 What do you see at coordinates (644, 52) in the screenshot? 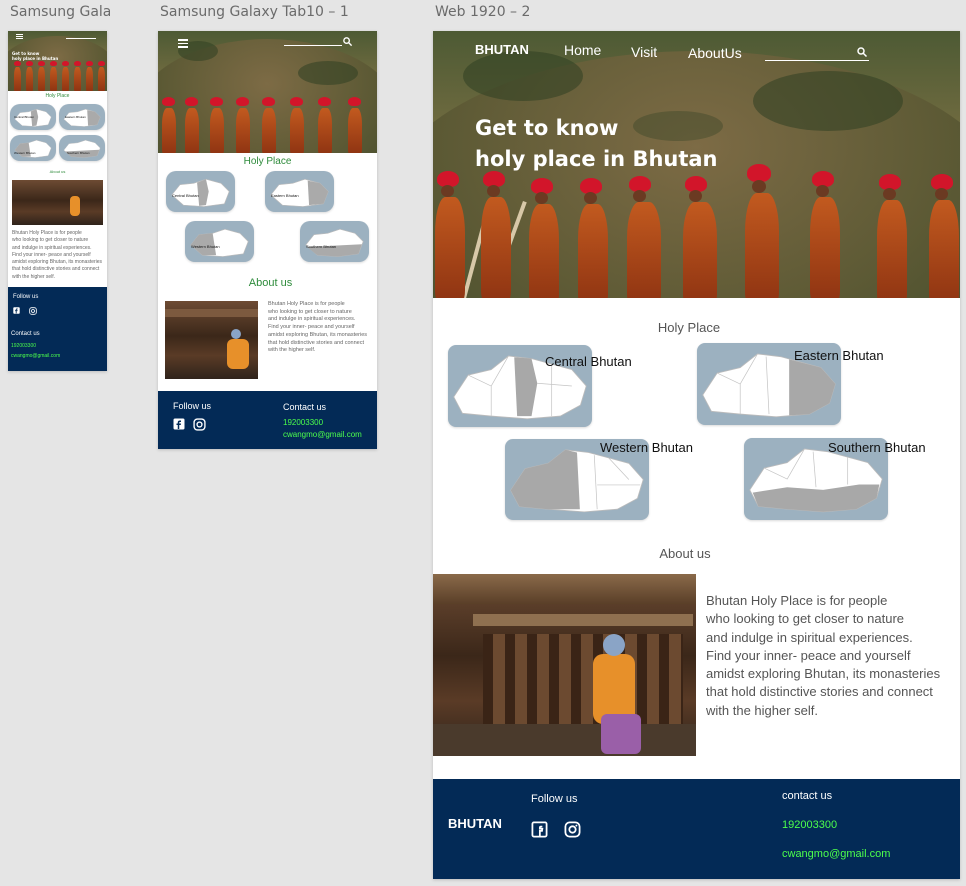
I see `nav-visit: Visit` at bounding box center [644, 52].